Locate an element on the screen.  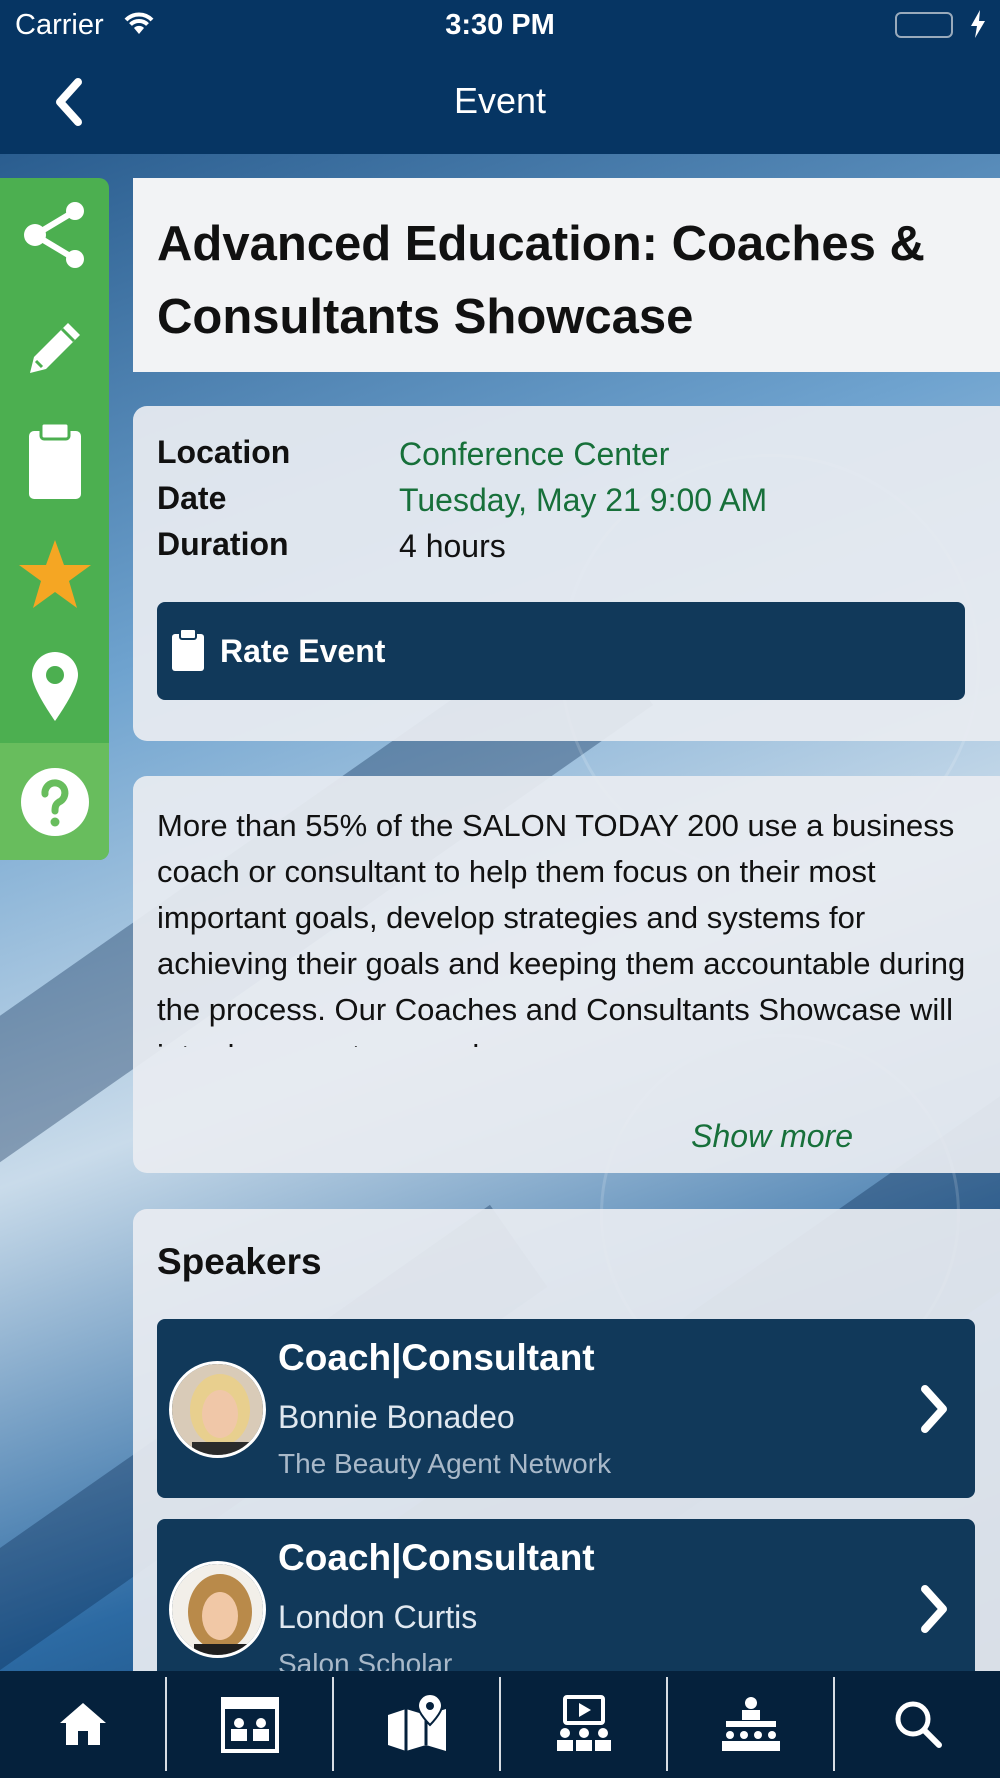
tab-search is located at coordinates (917, 1724).